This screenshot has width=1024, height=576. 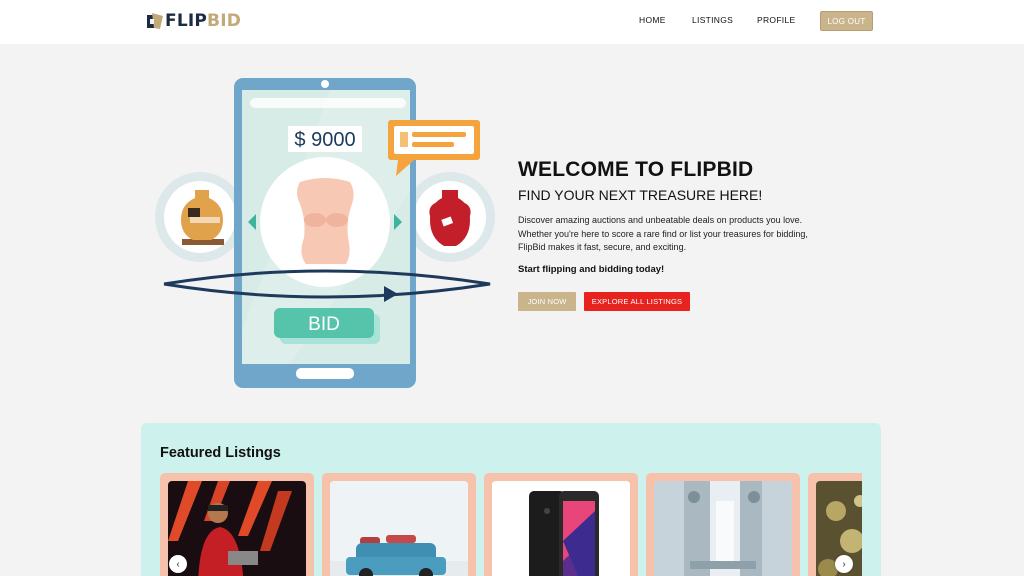 I want to click on brand-name: FLIPBID, so click(x=203, y=21).